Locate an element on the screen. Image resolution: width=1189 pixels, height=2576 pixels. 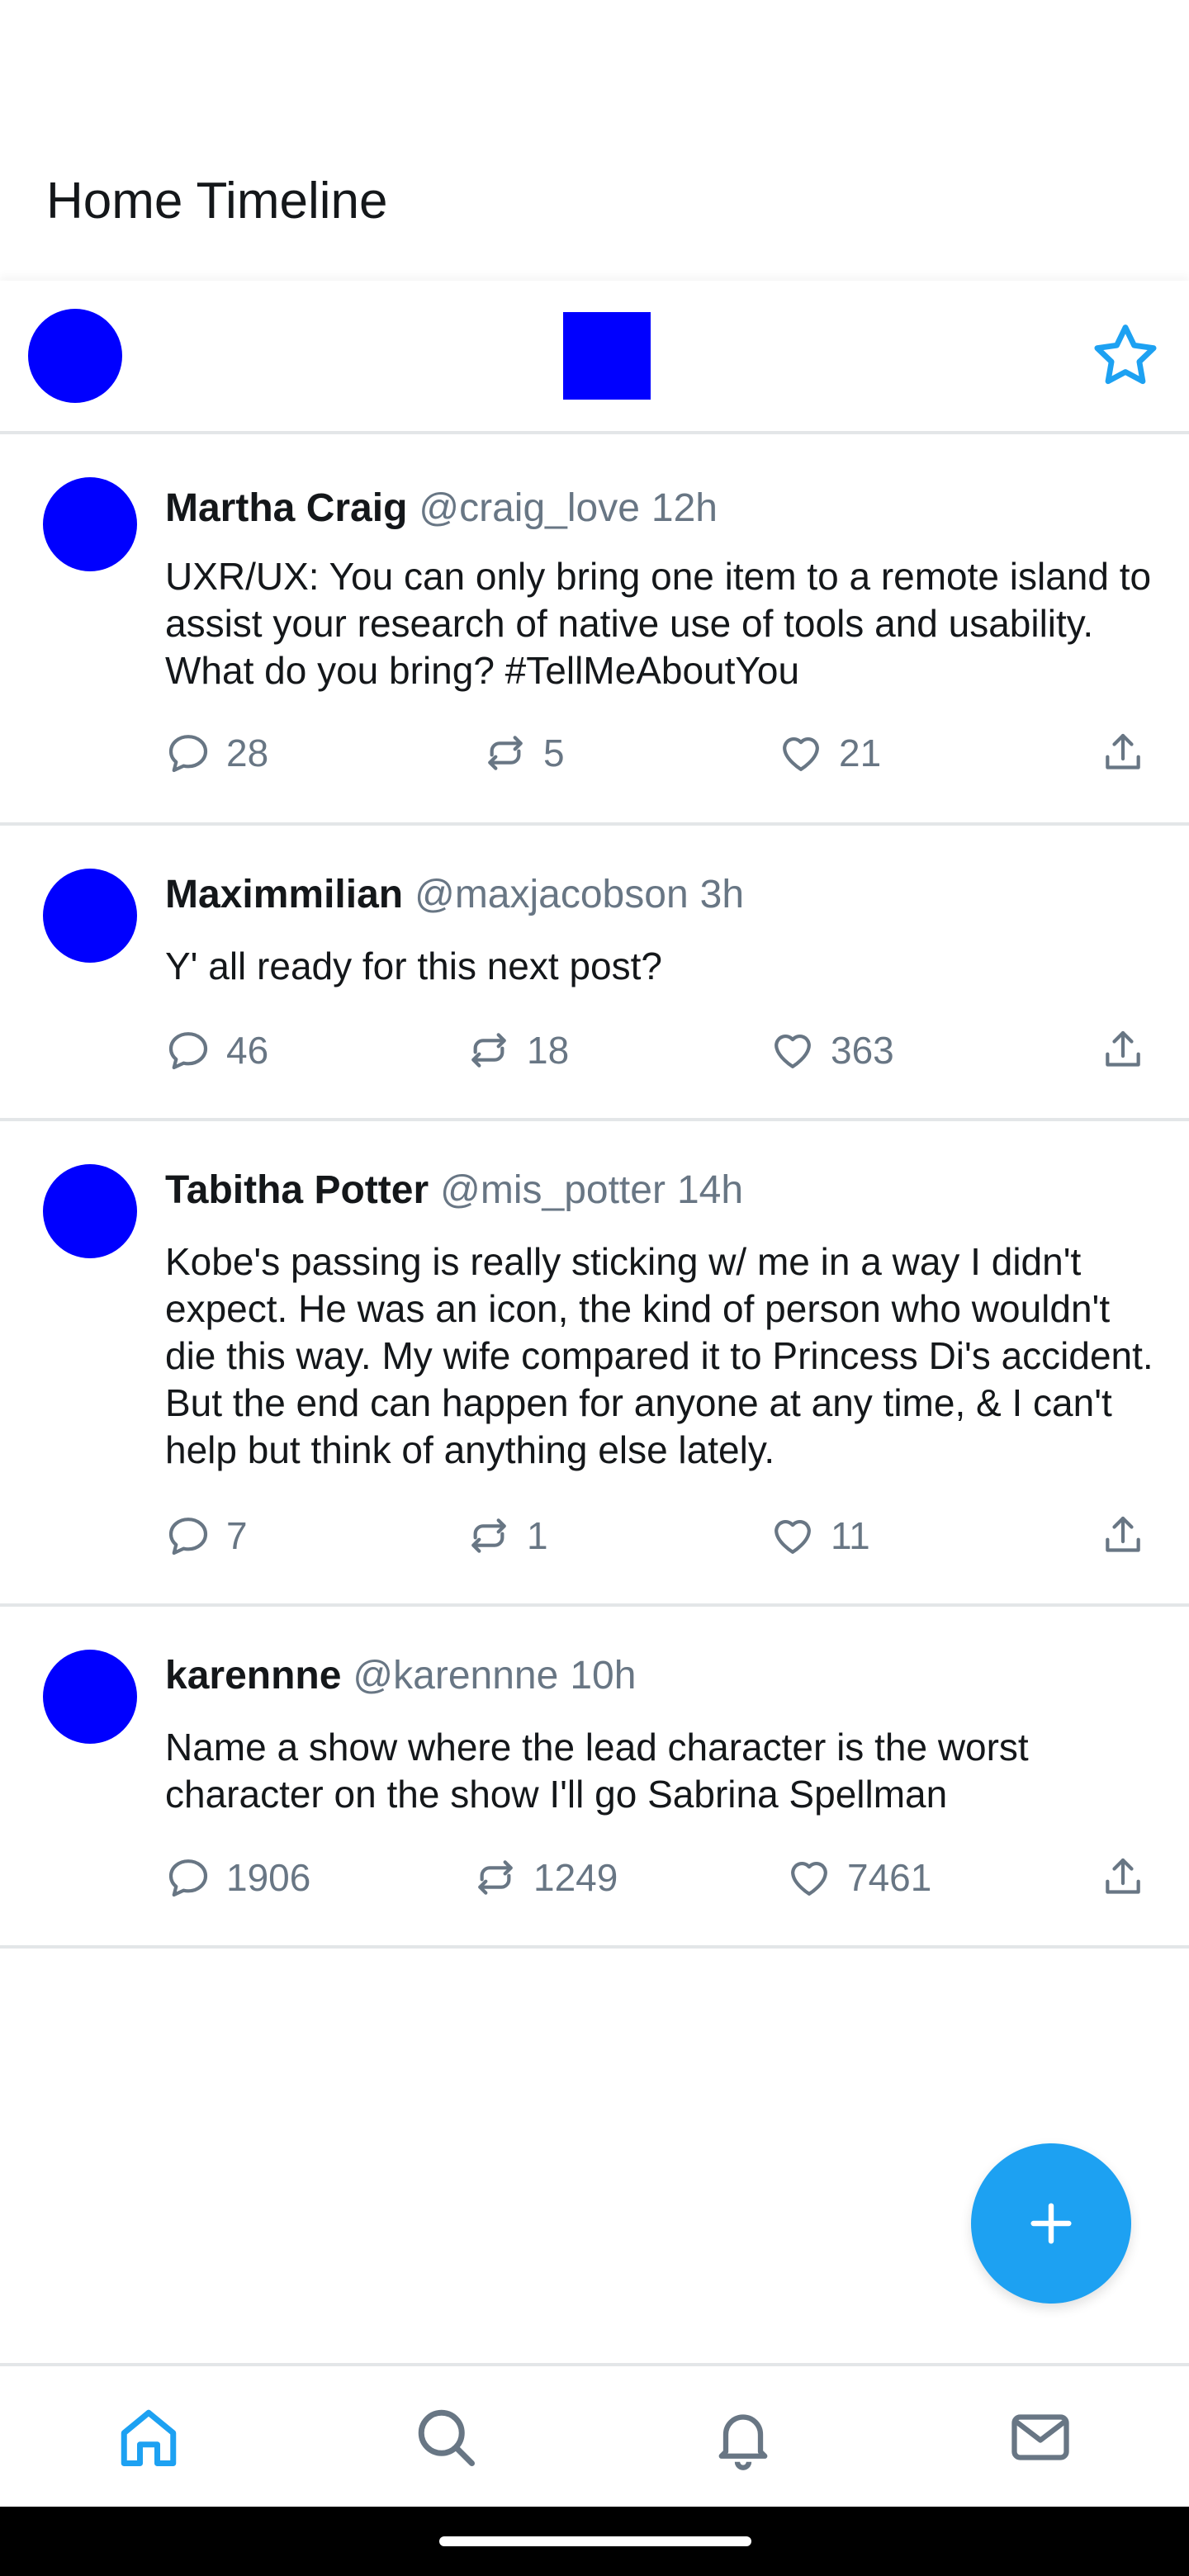
reply-count: 46 is located at coordinates (247, 1050).